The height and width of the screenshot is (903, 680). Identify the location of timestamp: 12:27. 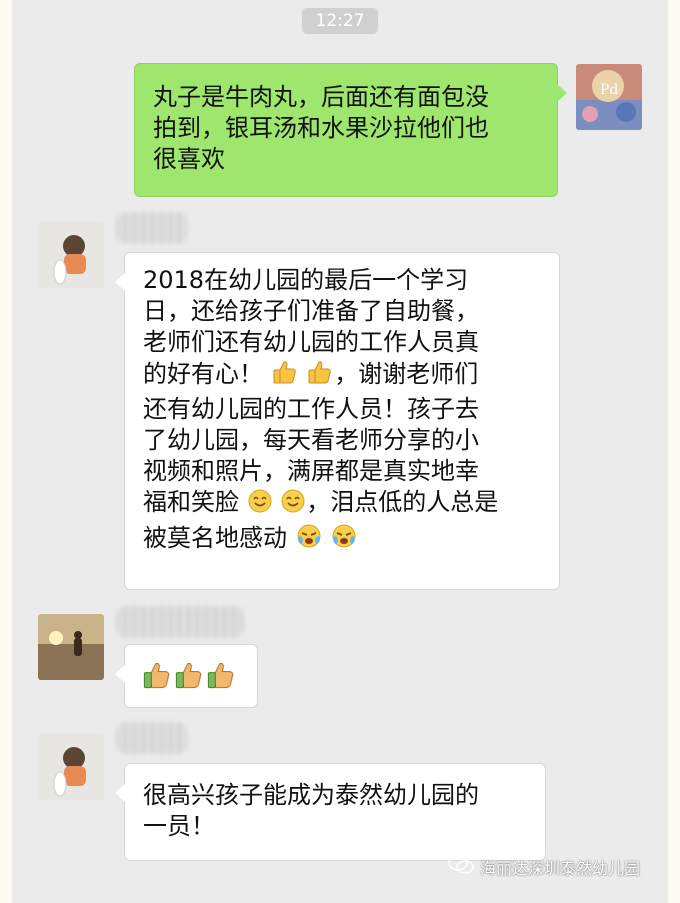
(340, 21).